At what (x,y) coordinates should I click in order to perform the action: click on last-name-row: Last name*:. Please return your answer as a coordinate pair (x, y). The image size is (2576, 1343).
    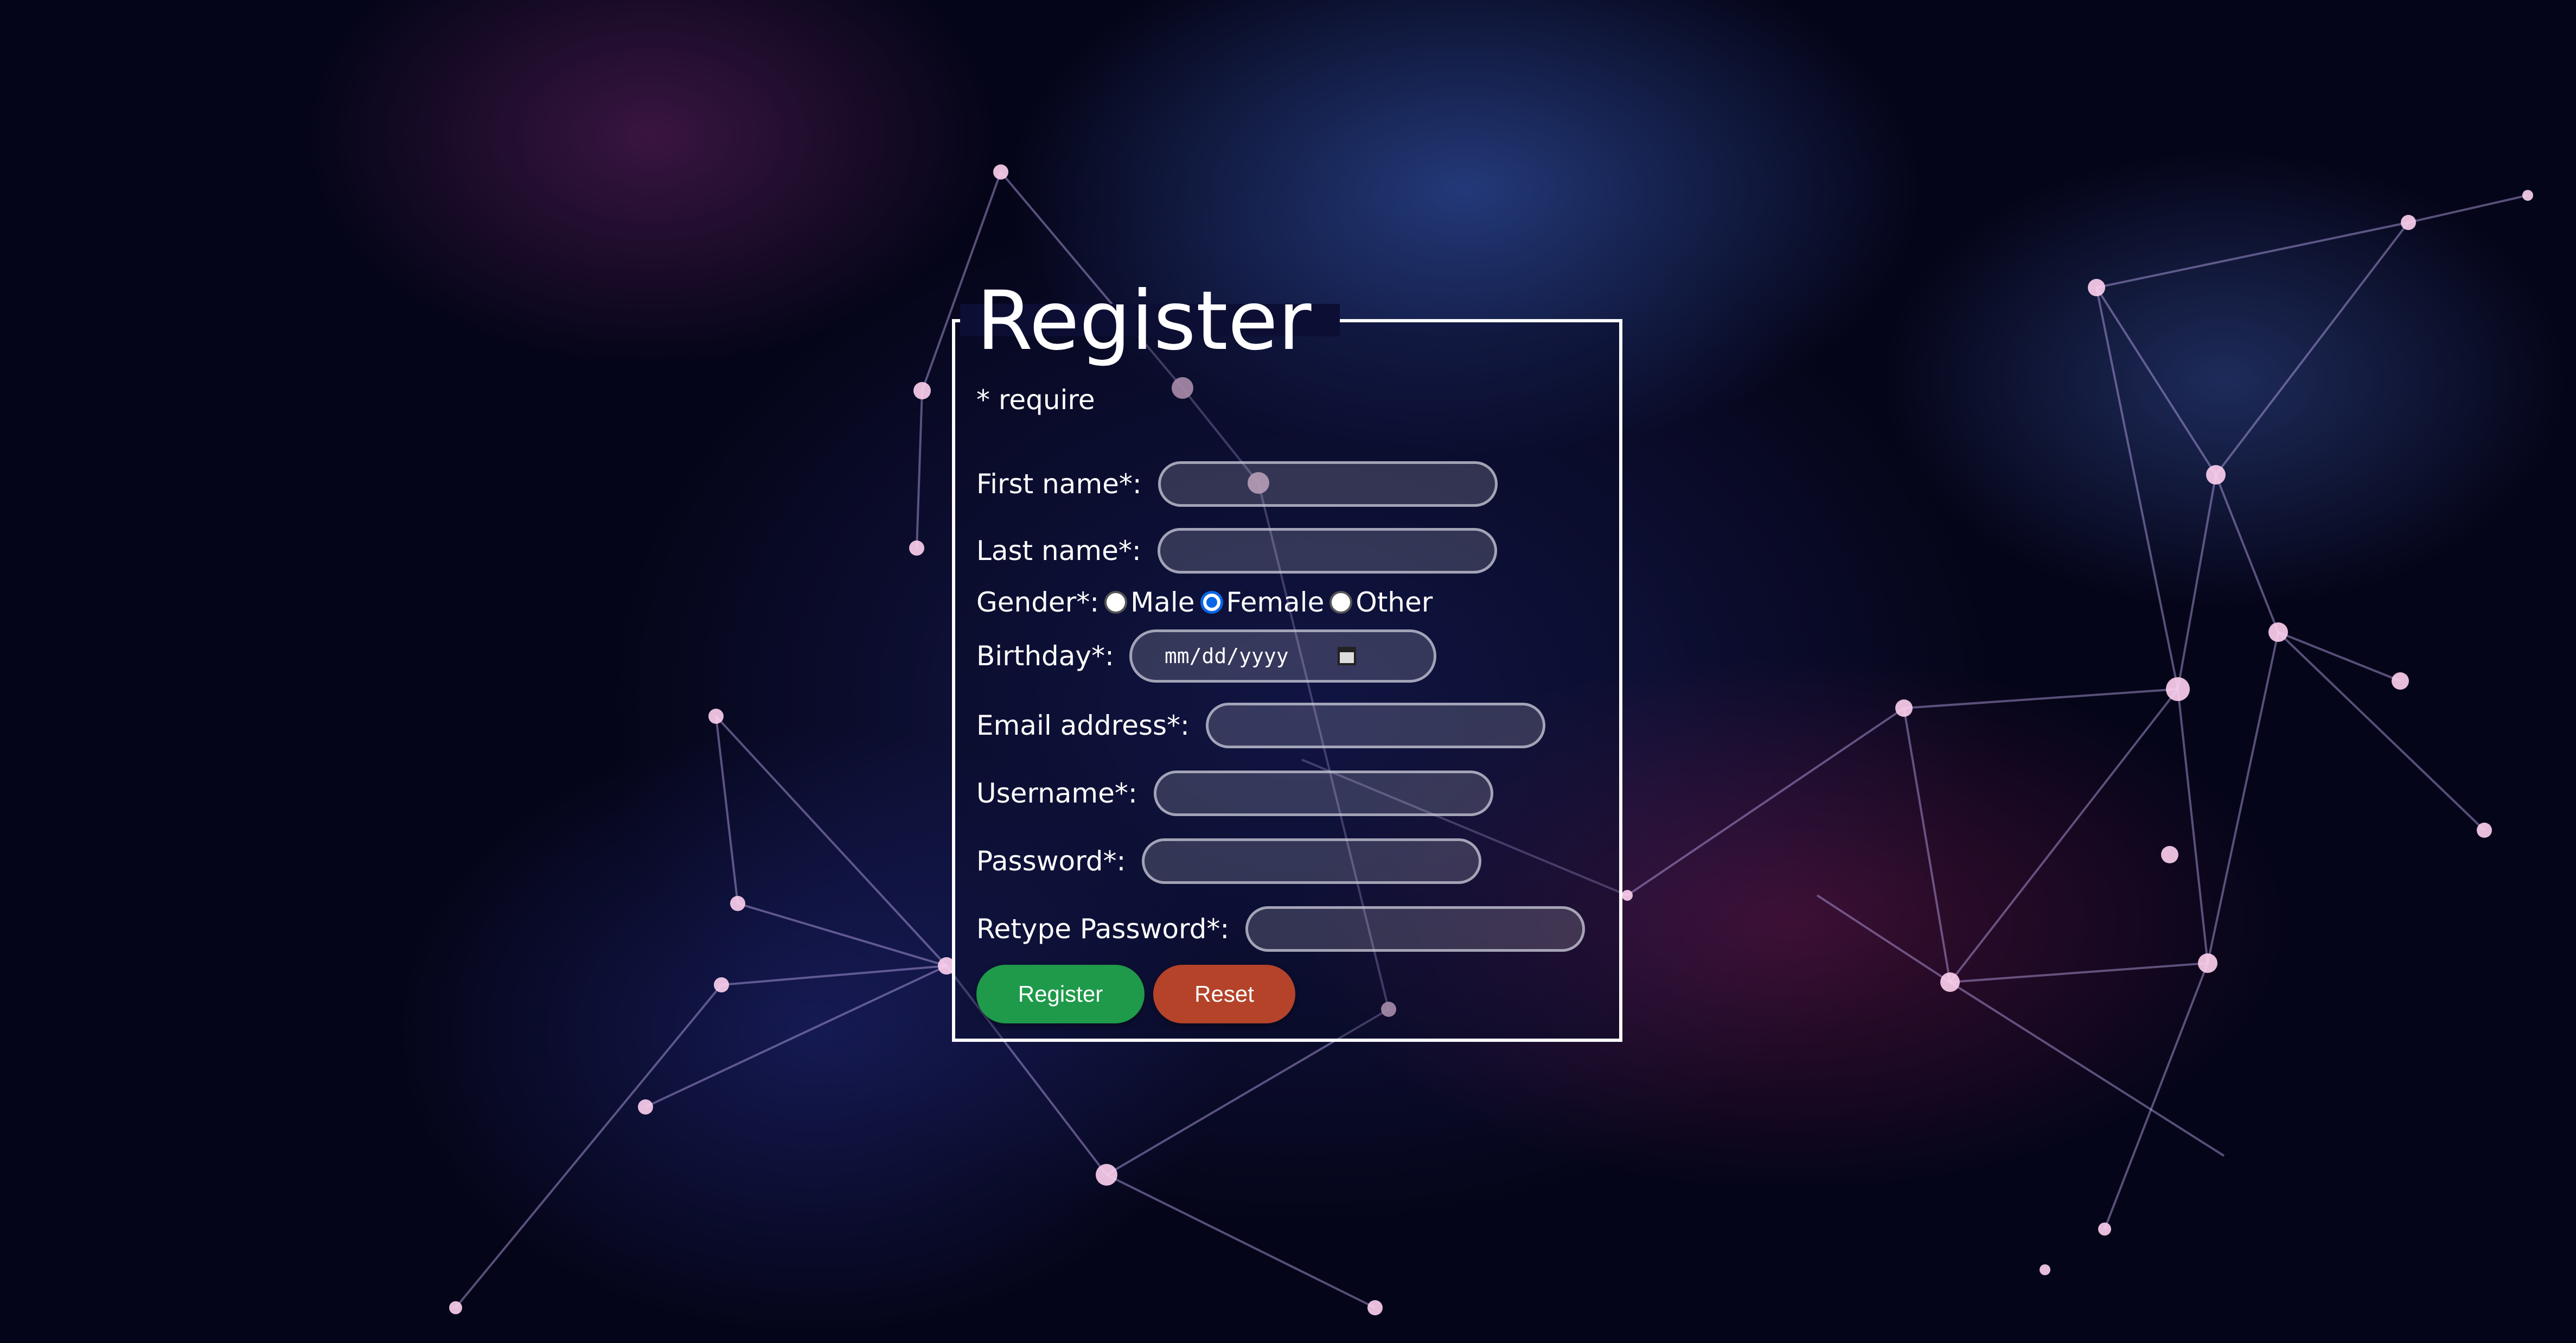
    Looking at the image, I should click on (1236, 551).